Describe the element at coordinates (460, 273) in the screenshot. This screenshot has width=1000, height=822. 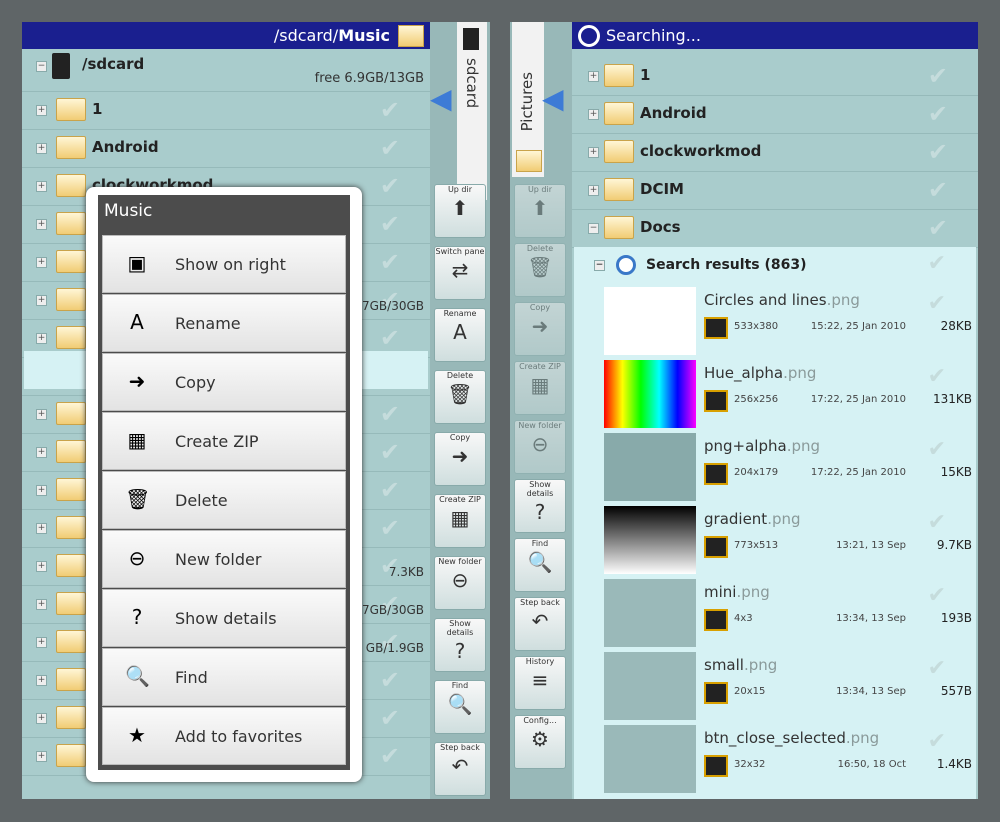
I see `tool-button: Switch pane ⇄` at that location.